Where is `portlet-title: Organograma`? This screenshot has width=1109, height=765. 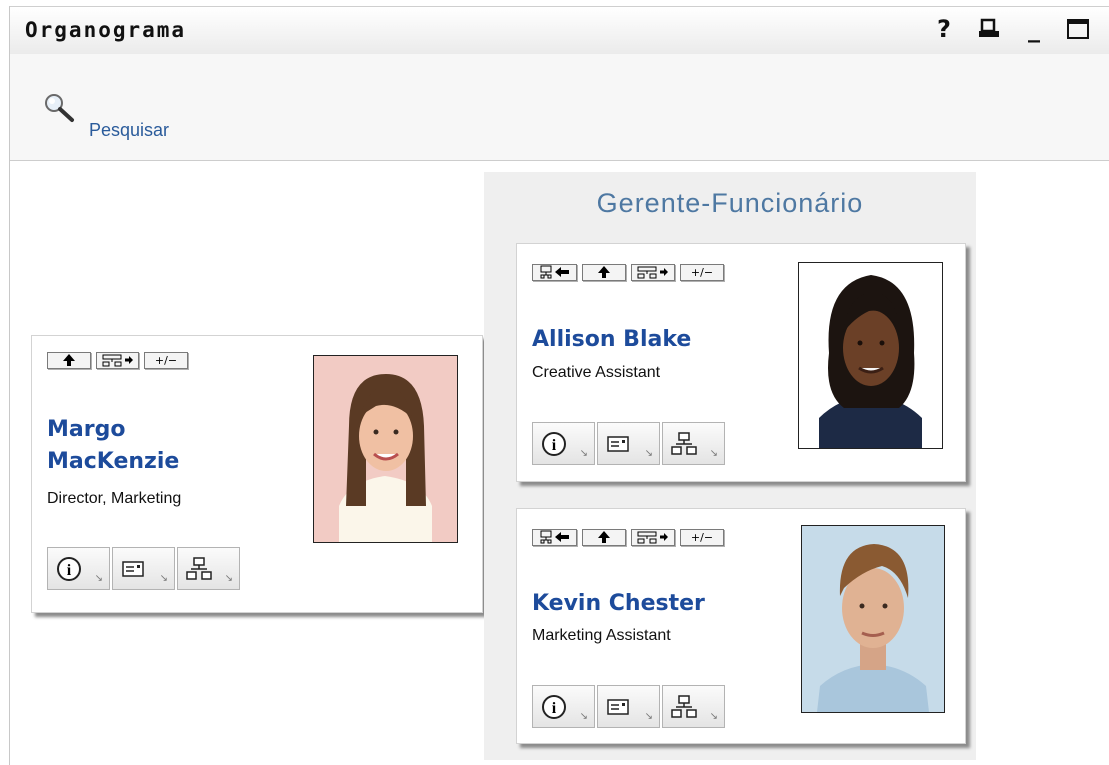 portlet-title: Organograma is located at coordinates (106, 30).